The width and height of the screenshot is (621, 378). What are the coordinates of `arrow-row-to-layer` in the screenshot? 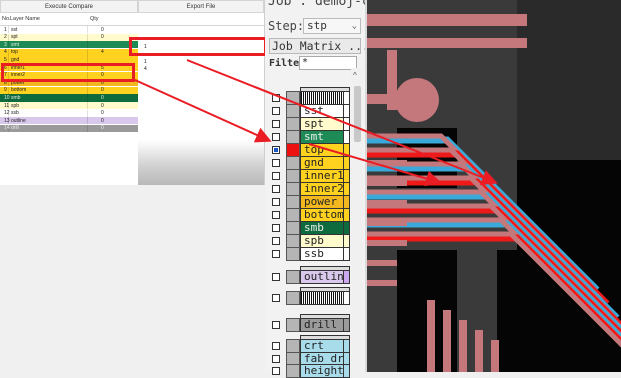 It's located at (203, 111).